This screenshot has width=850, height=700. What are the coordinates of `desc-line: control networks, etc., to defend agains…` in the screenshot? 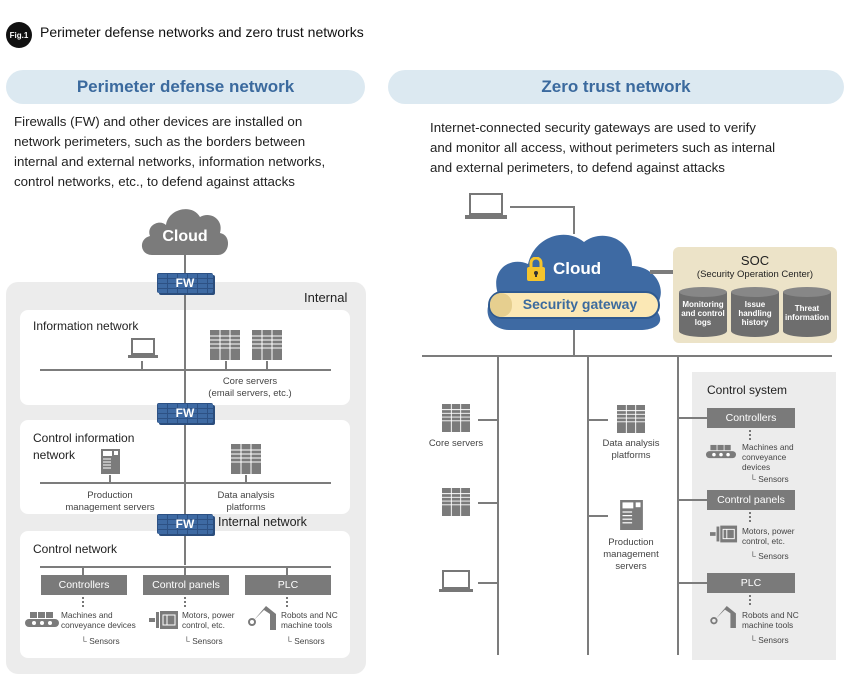 It's located at (154, 181).